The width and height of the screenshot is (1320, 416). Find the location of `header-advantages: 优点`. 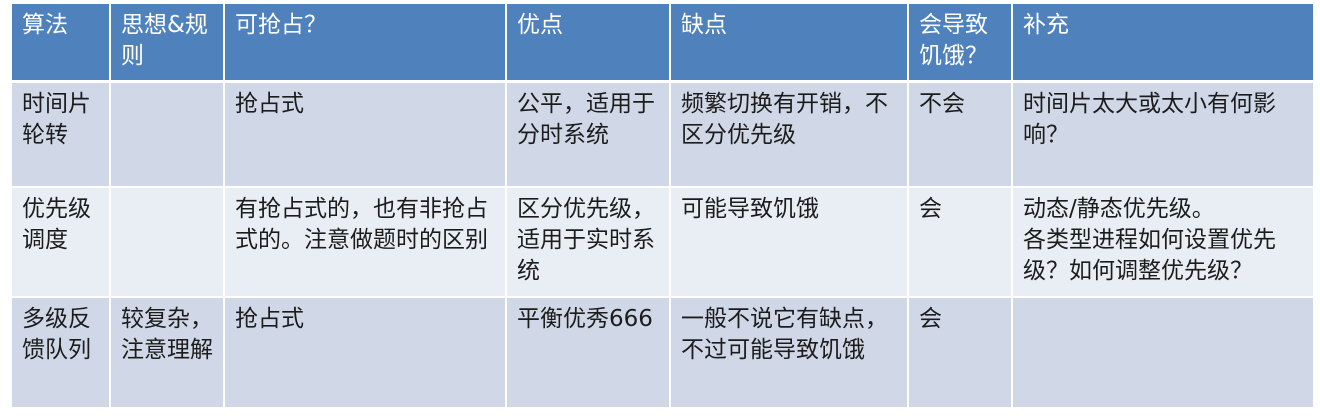

header-advantages: 优点 is located at coordinates (588, 43).